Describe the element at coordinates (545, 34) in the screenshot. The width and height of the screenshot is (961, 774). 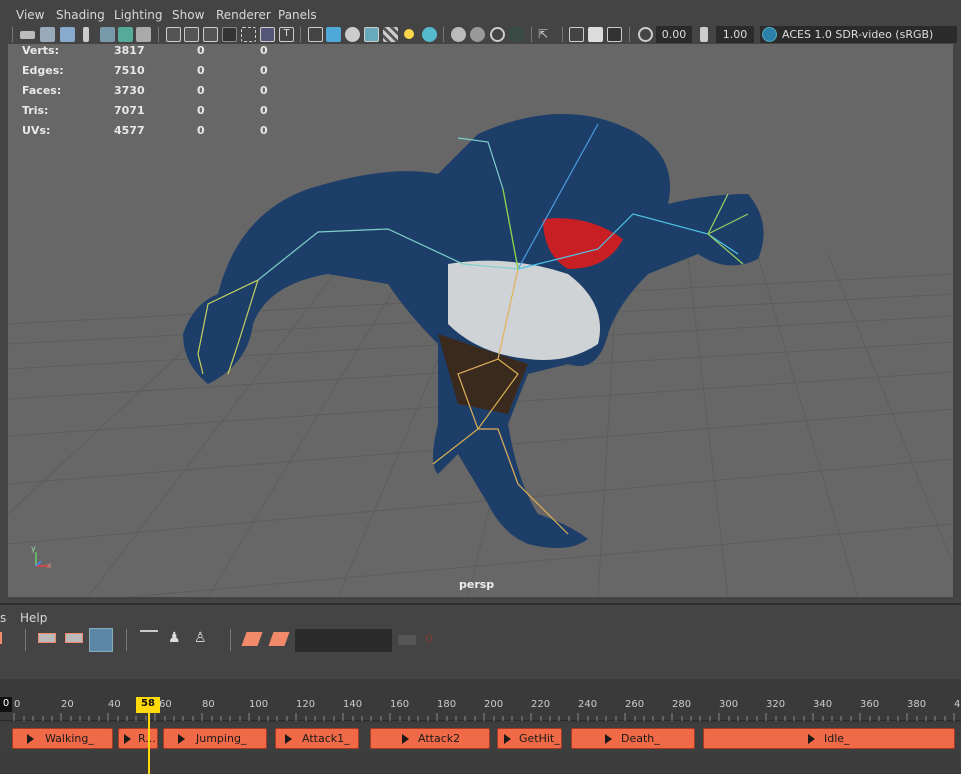
I see `isolate-select-icon: ⇱` at that location.